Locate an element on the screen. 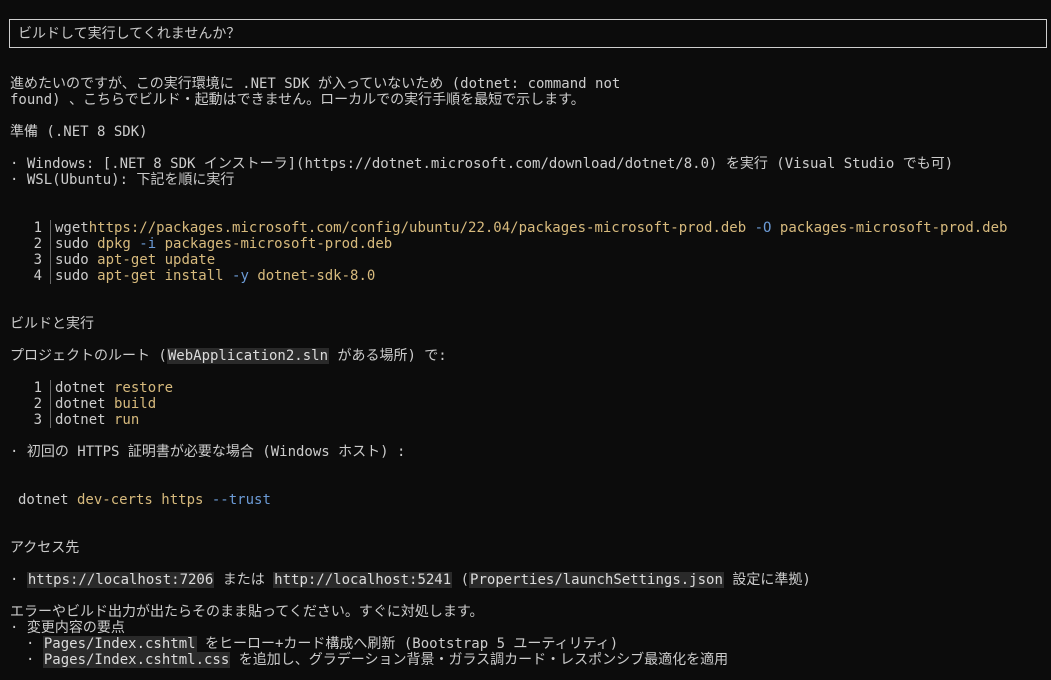 The height and width of the screenshot is (680, 1051). change-1-bullet is located at coordinates (34, 644).